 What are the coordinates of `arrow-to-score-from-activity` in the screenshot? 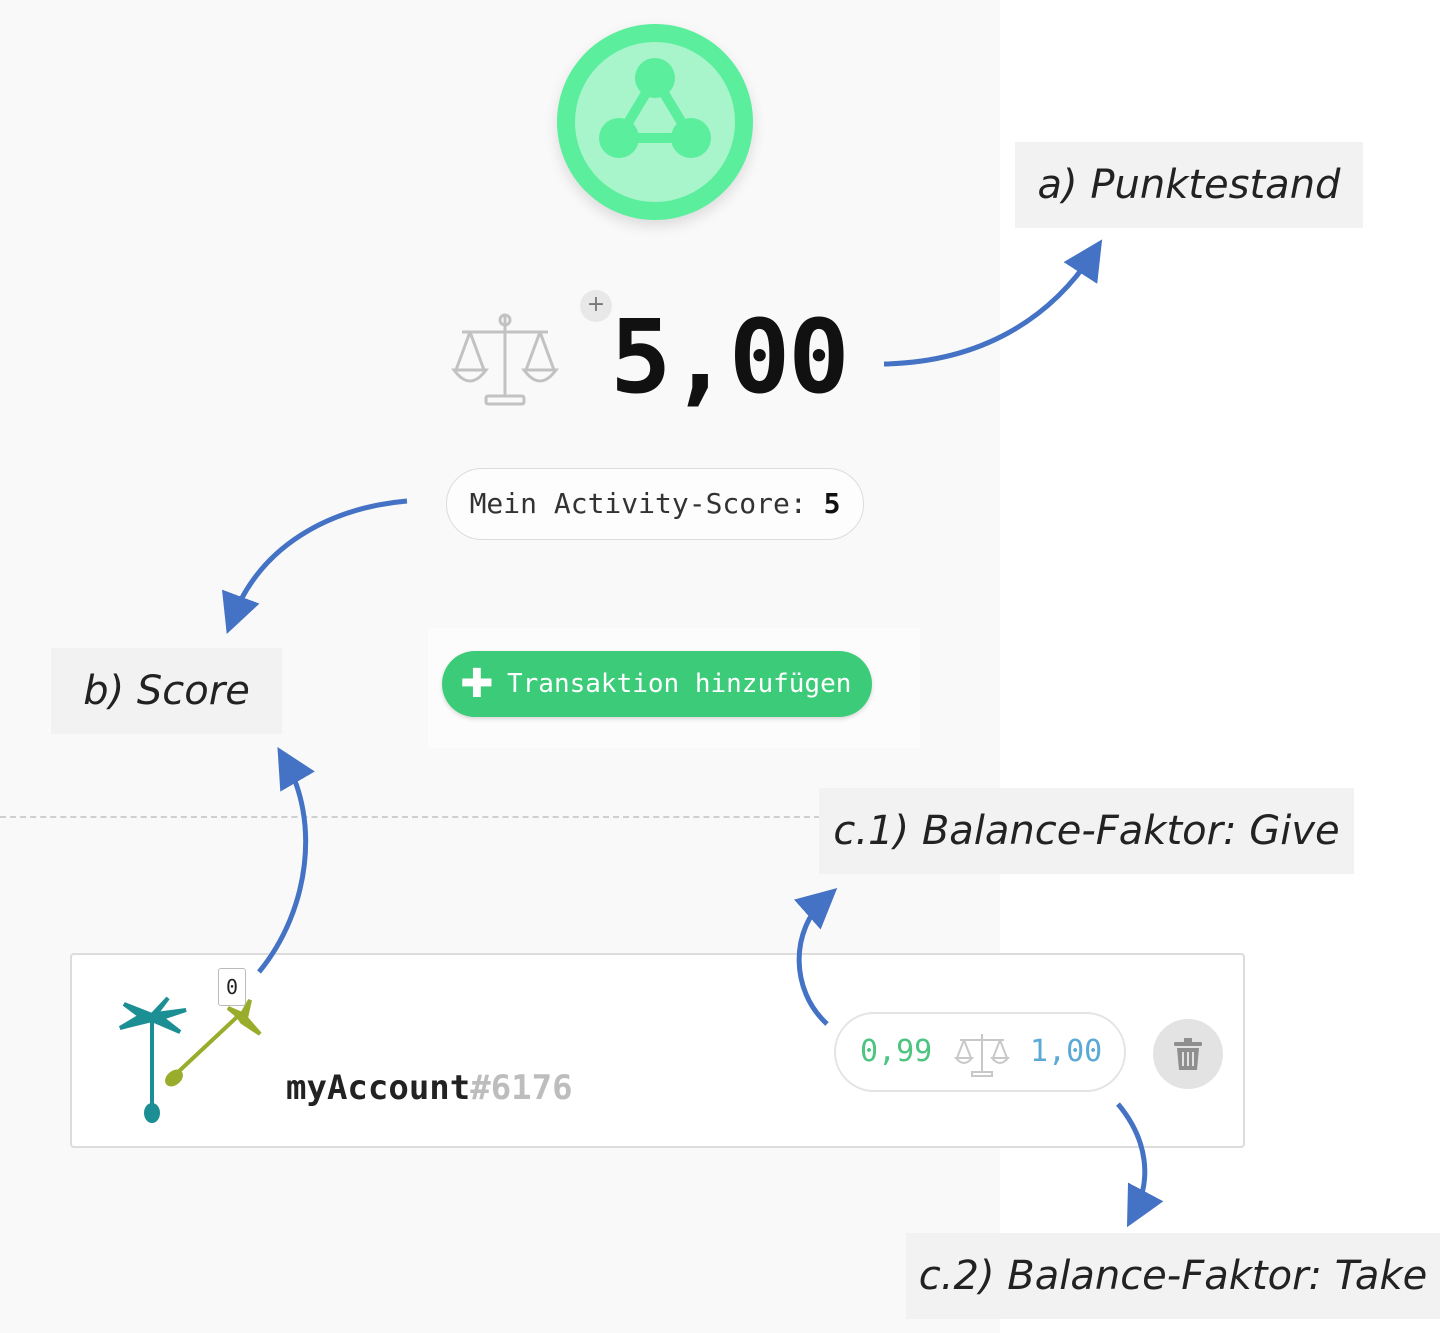 It's located at (315, 566).